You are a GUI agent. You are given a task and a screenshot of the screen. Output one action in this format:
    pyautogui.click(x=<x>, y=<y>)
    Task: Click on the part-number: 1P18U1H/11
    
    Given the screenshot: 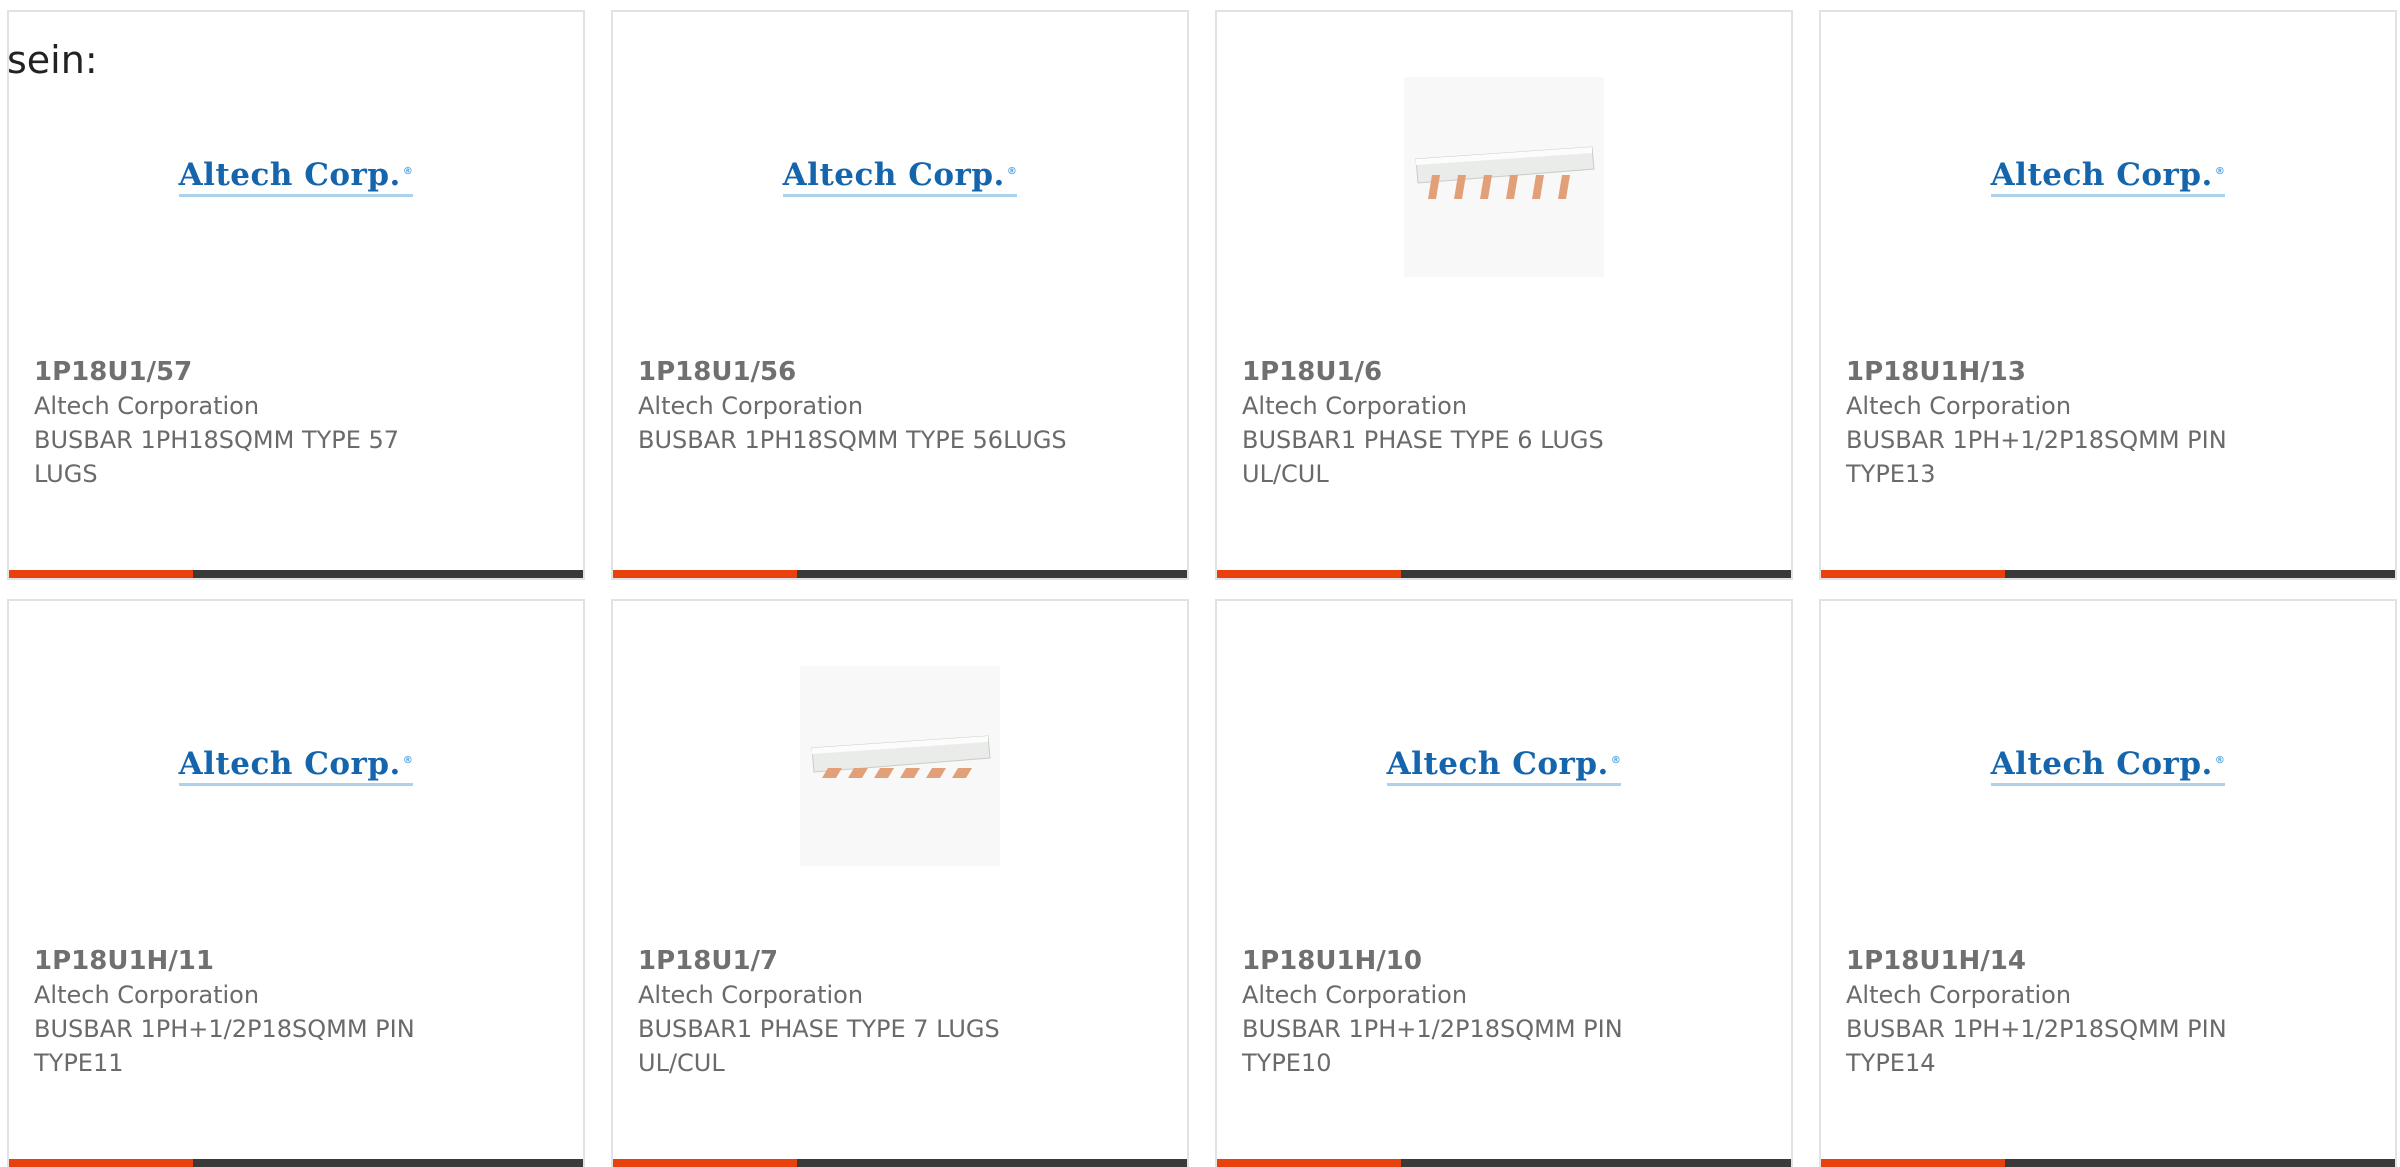 What is the action you would take?
    pyautogui.click(x=298, y=961)
    